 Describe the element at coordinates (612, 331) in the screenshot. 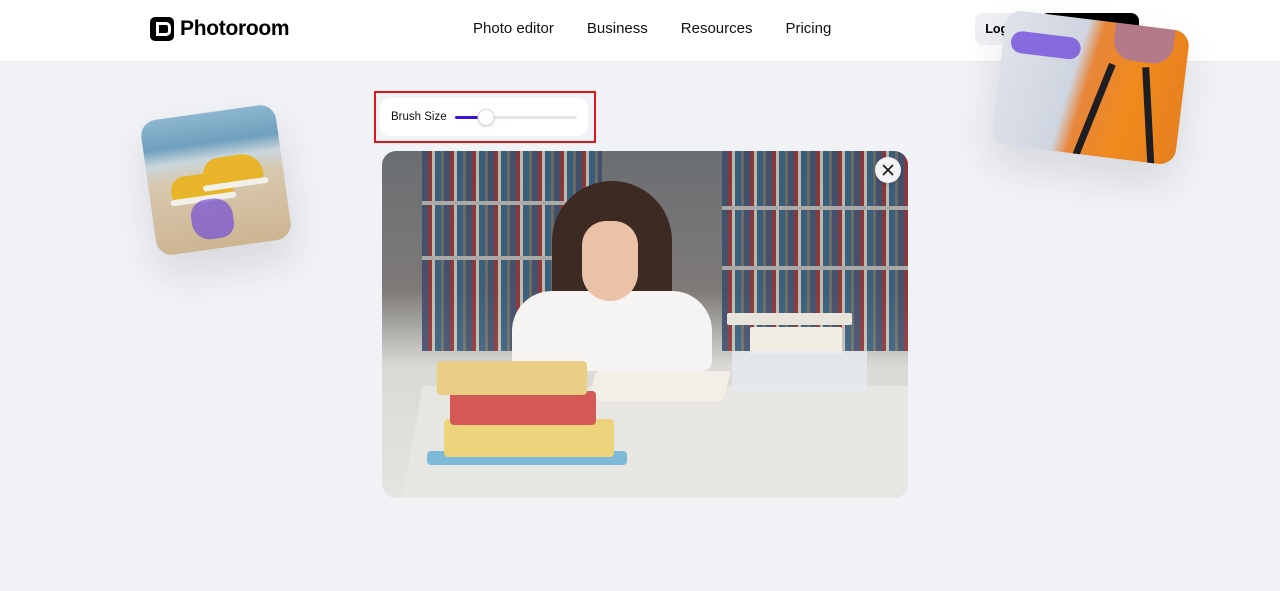

I see `person-shirt` at that location.